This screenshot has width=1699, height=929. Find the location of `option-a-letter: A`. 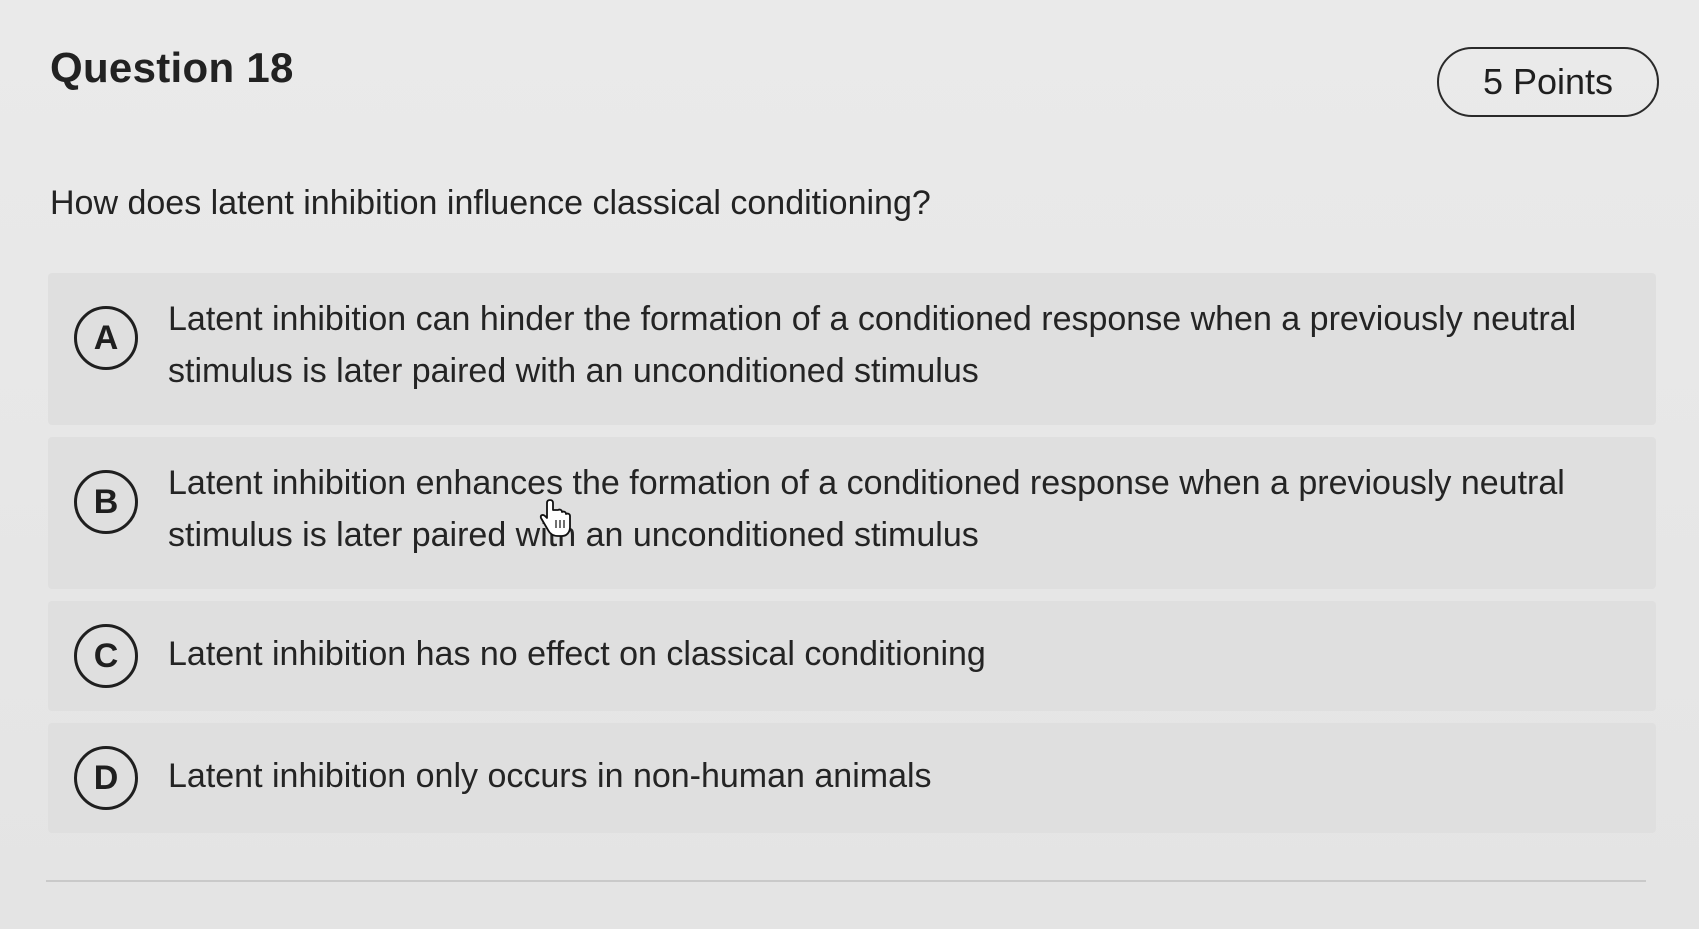

option-a-letter: A is located at coordinates (106, 338).